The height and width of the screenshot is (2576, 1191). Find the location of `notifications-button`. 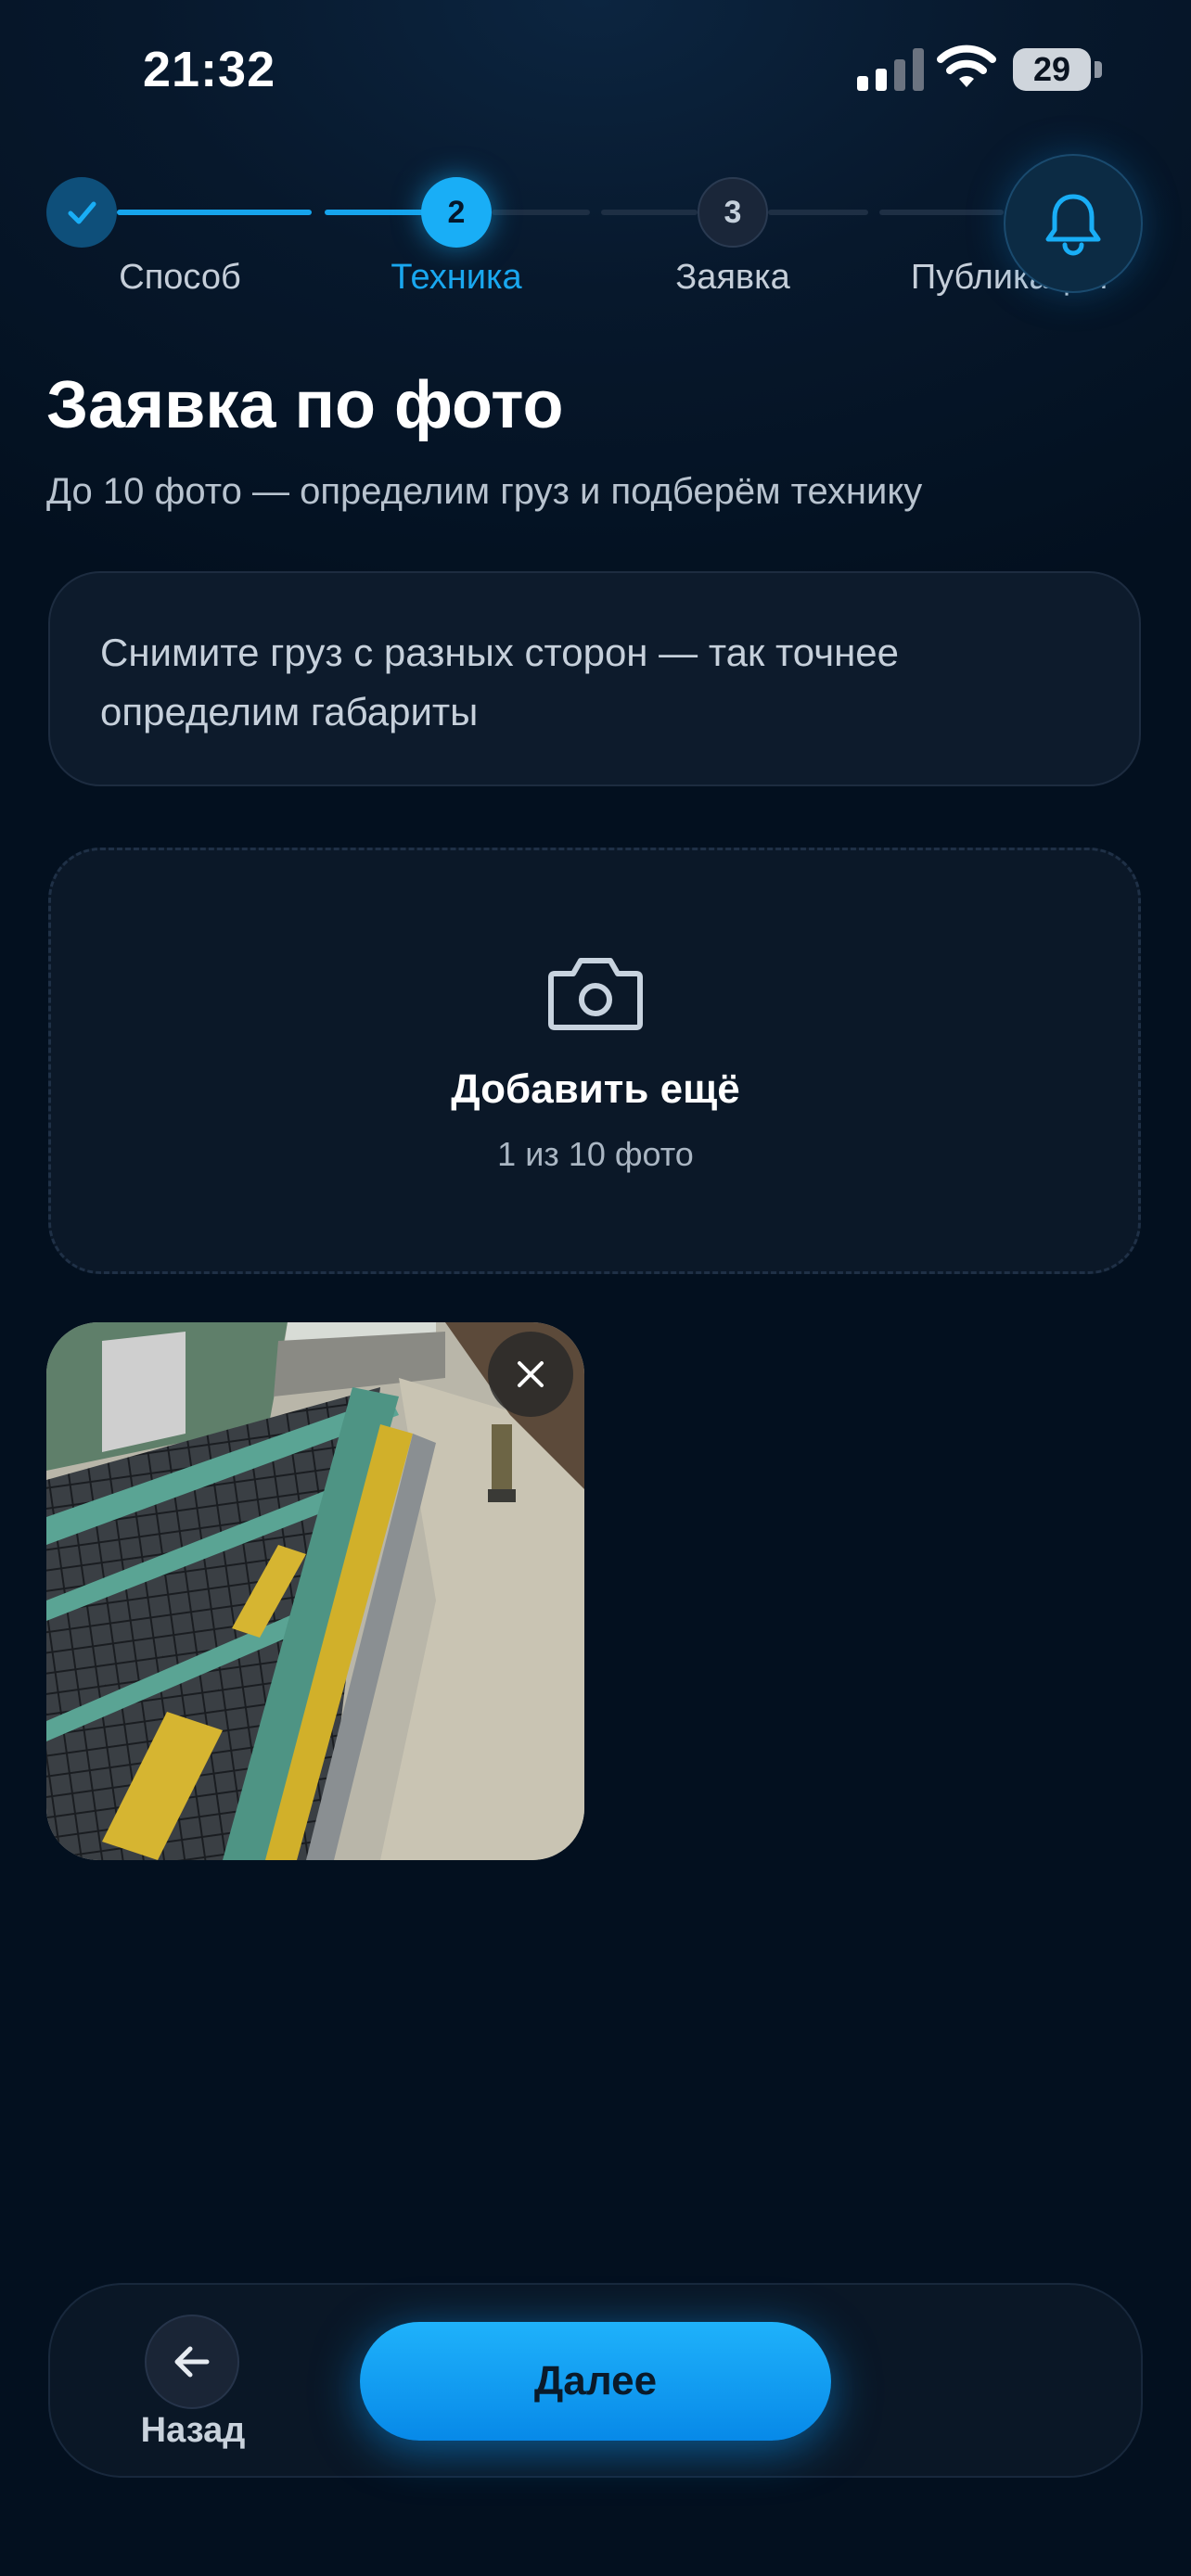

notifications-button is located at coordinates (1073, 223).